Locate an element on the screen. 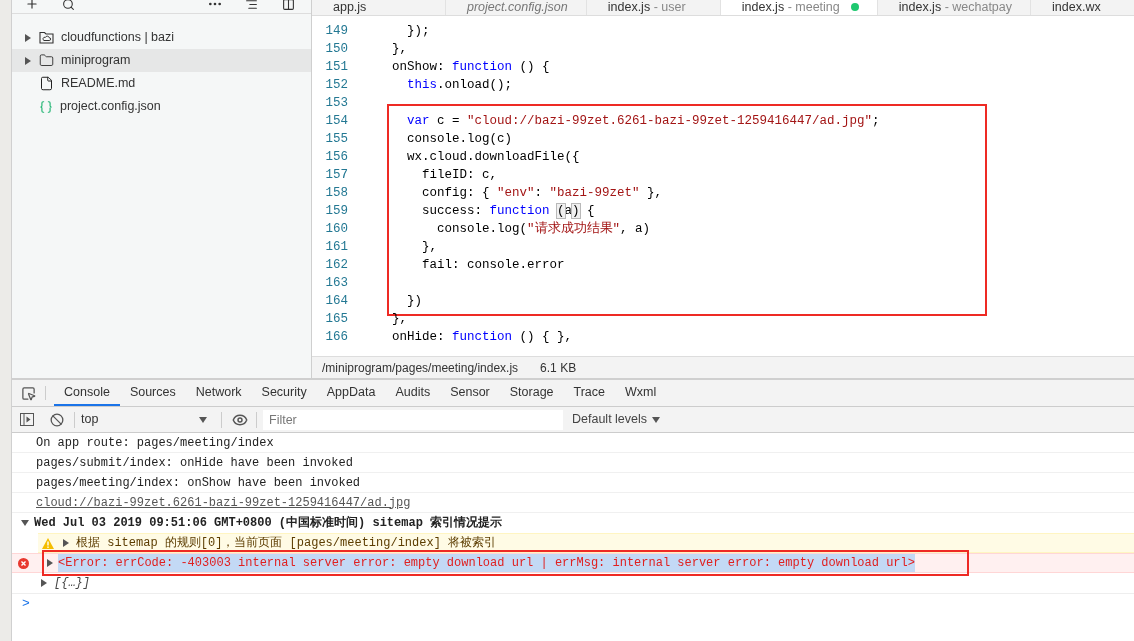 This screenshot has height=641, width=1134. tree-item: cloudfunctions | bazi is located at coordinates (161, 37).